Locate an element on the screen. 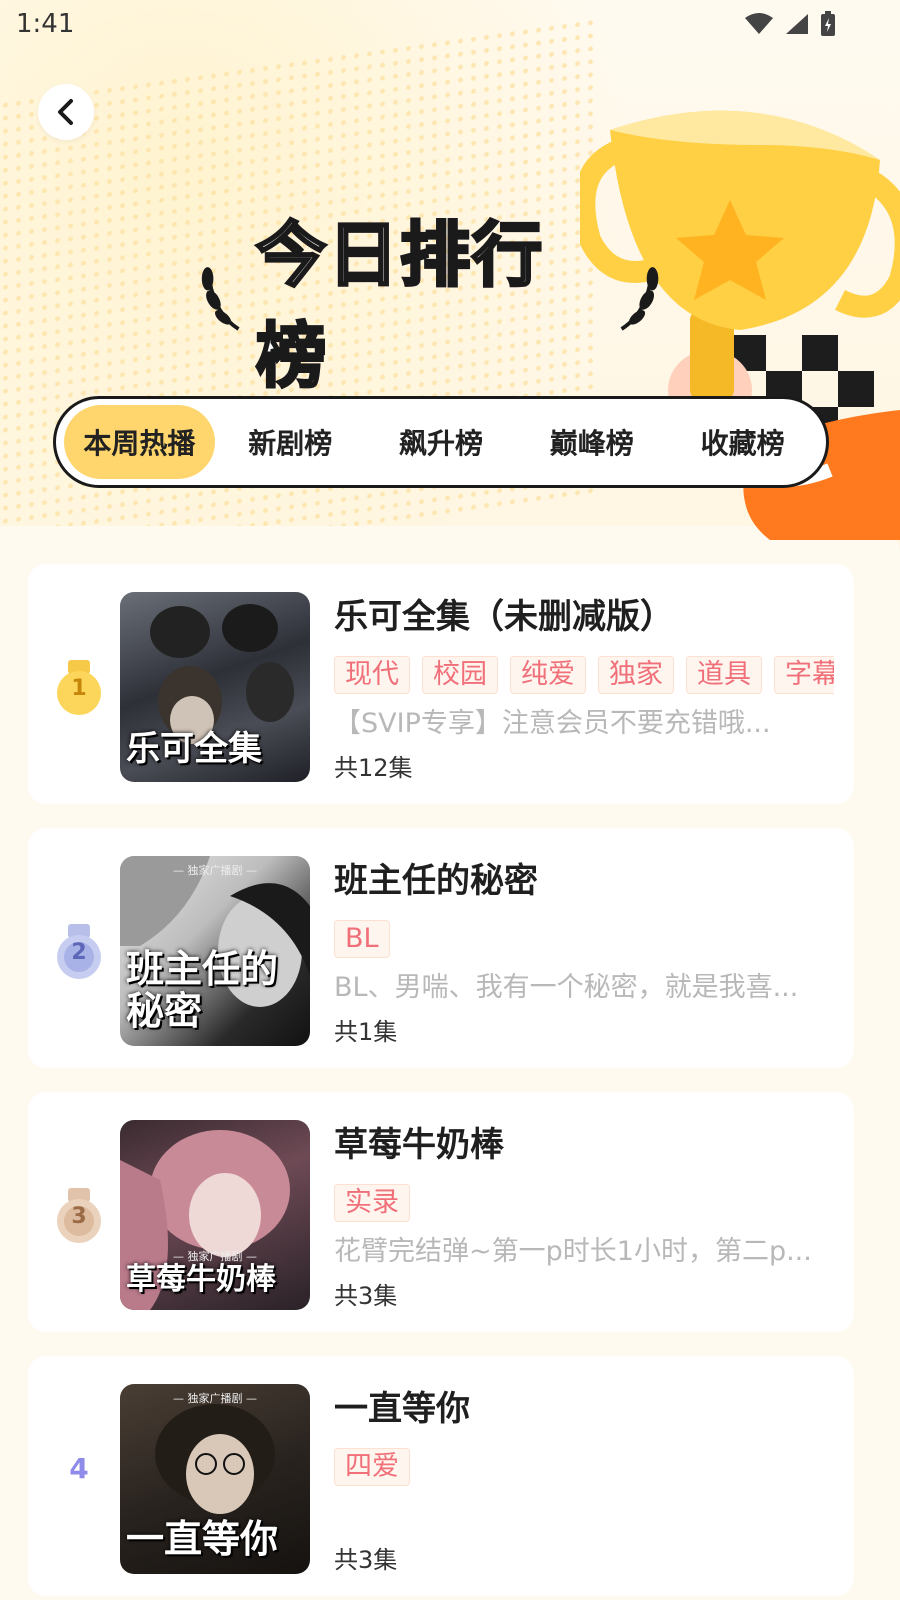  tag: 独家 is located at coordinates (636, 675).